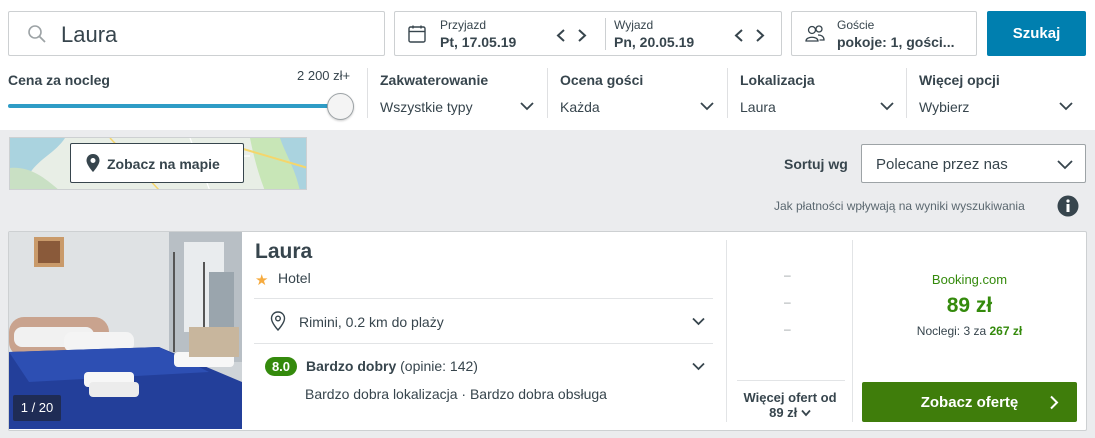 Image resolution: width=1095 pixels, height=438 pixels. Describe the element at coordinates (262, 280) in the screenshot. I see `star-icon: ★` at that location.